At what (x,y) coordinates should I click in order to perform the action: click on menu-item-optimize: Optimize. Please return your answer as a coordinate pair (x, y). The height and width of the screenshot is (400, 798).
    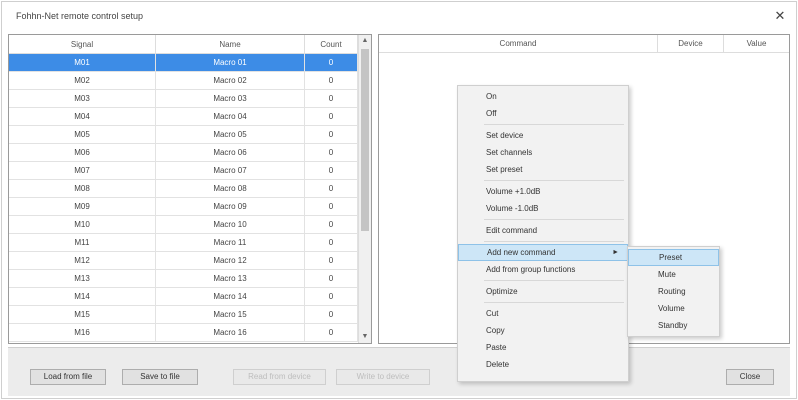
    Looking at the image, I should click on (543, 291).